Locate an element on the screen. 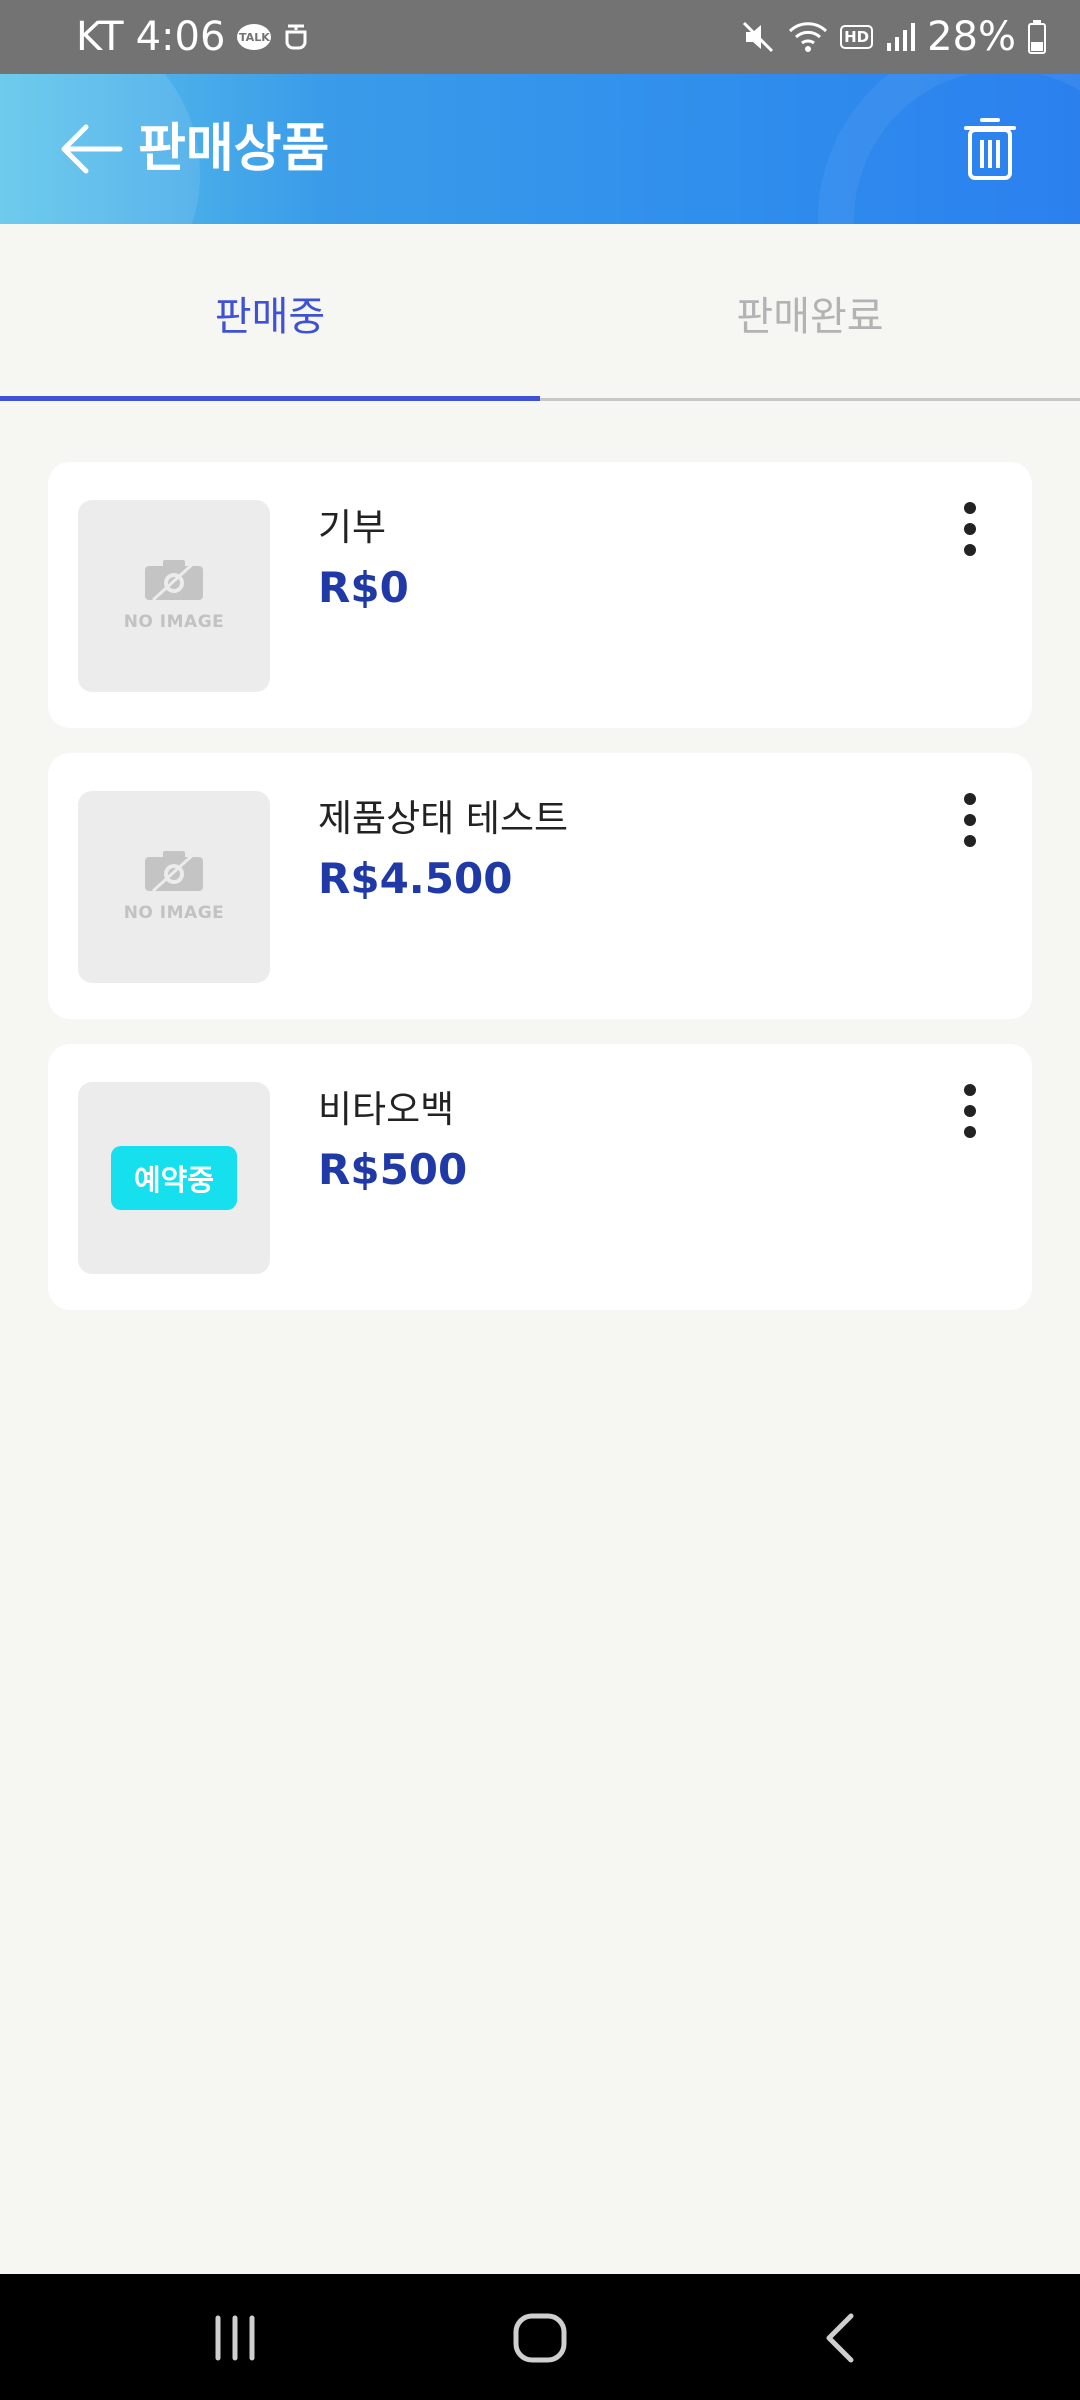 Image resolution: width=1080 pixels, height=2400 pixels. reserved-badge: 예약중 is located at coordinates (174, 1178).